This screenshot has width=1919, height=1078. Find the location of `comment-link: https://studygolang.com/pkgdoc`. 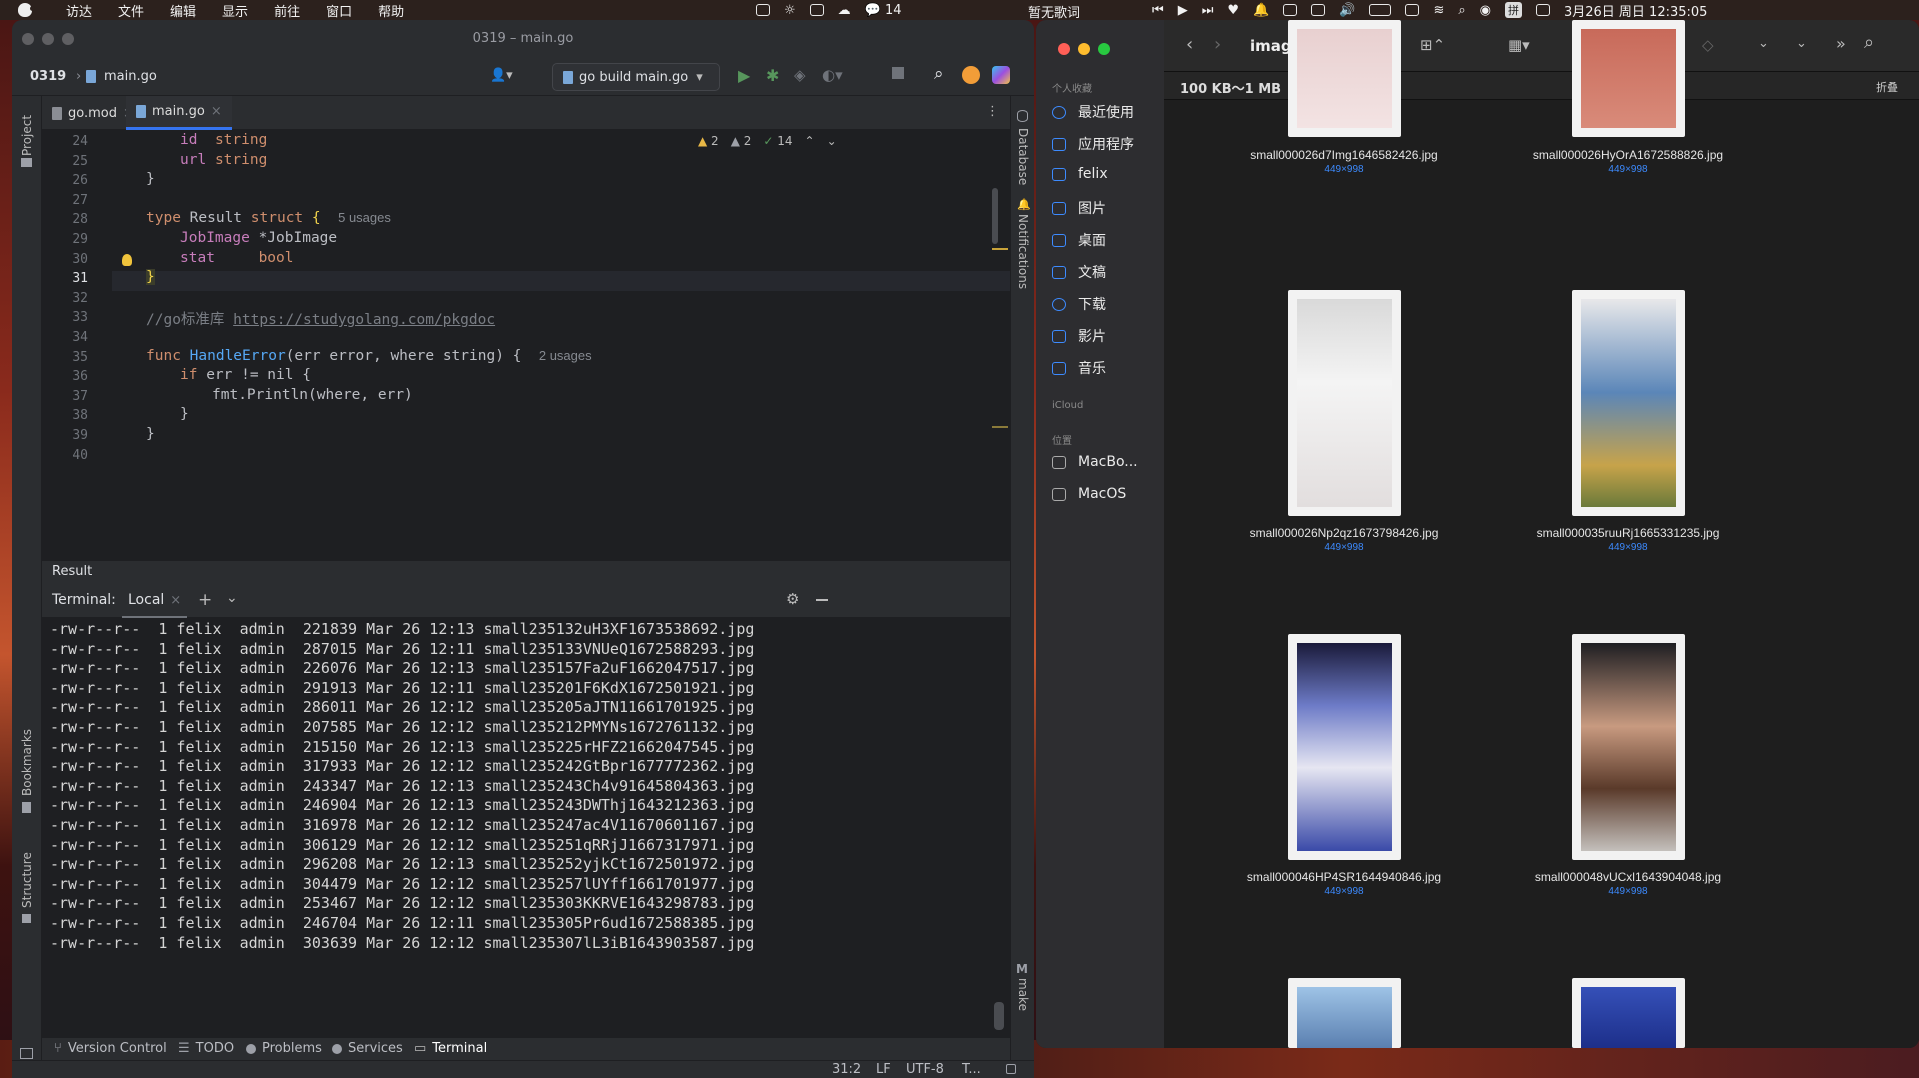

comment-link: https://studygolang.com/pkgdoc is located at coordinates (364, 320).